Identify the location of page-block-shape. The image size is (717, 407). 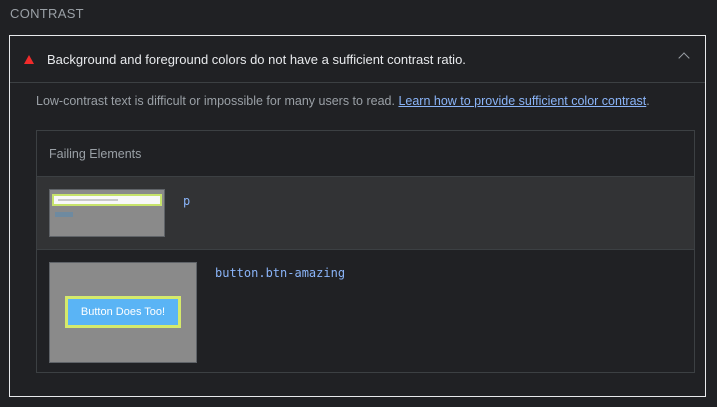
(64, 214).